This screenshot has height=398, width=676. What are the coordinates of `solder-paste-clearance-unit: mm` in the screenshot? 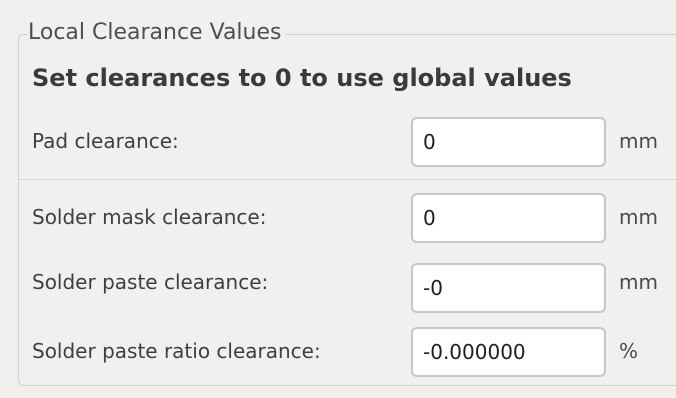 It's located at (638, 282).